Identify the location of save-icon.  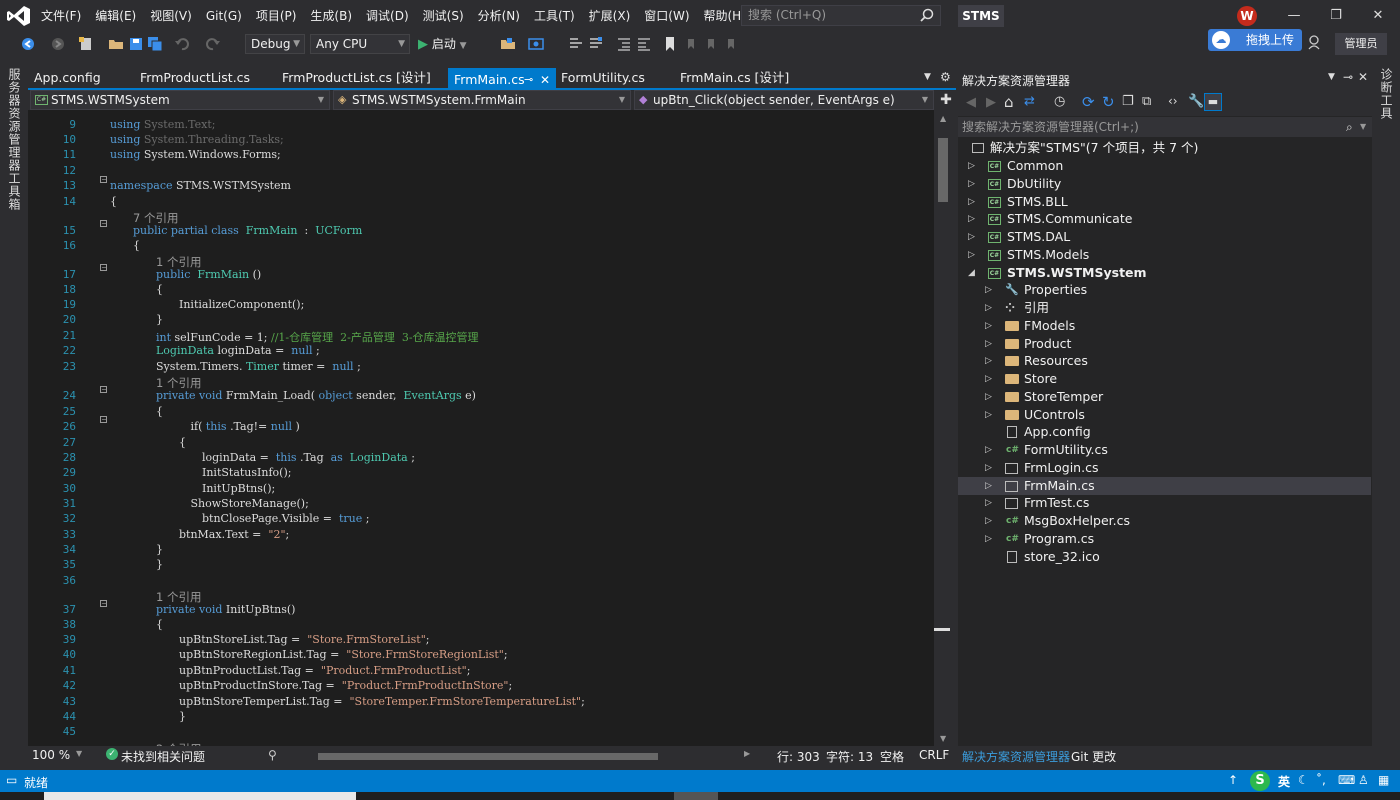
(136, 44).